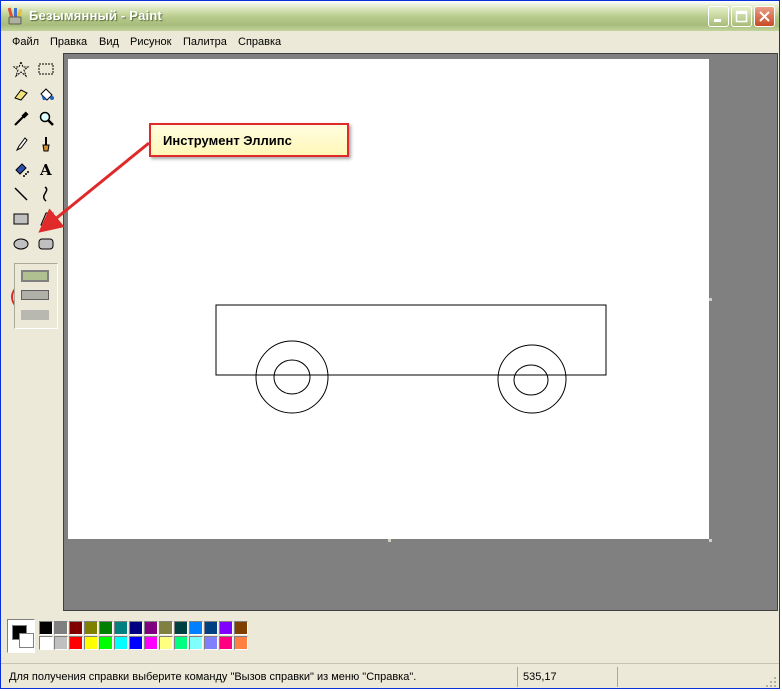  I want to click on ellipse-tool, so click(21, 244).